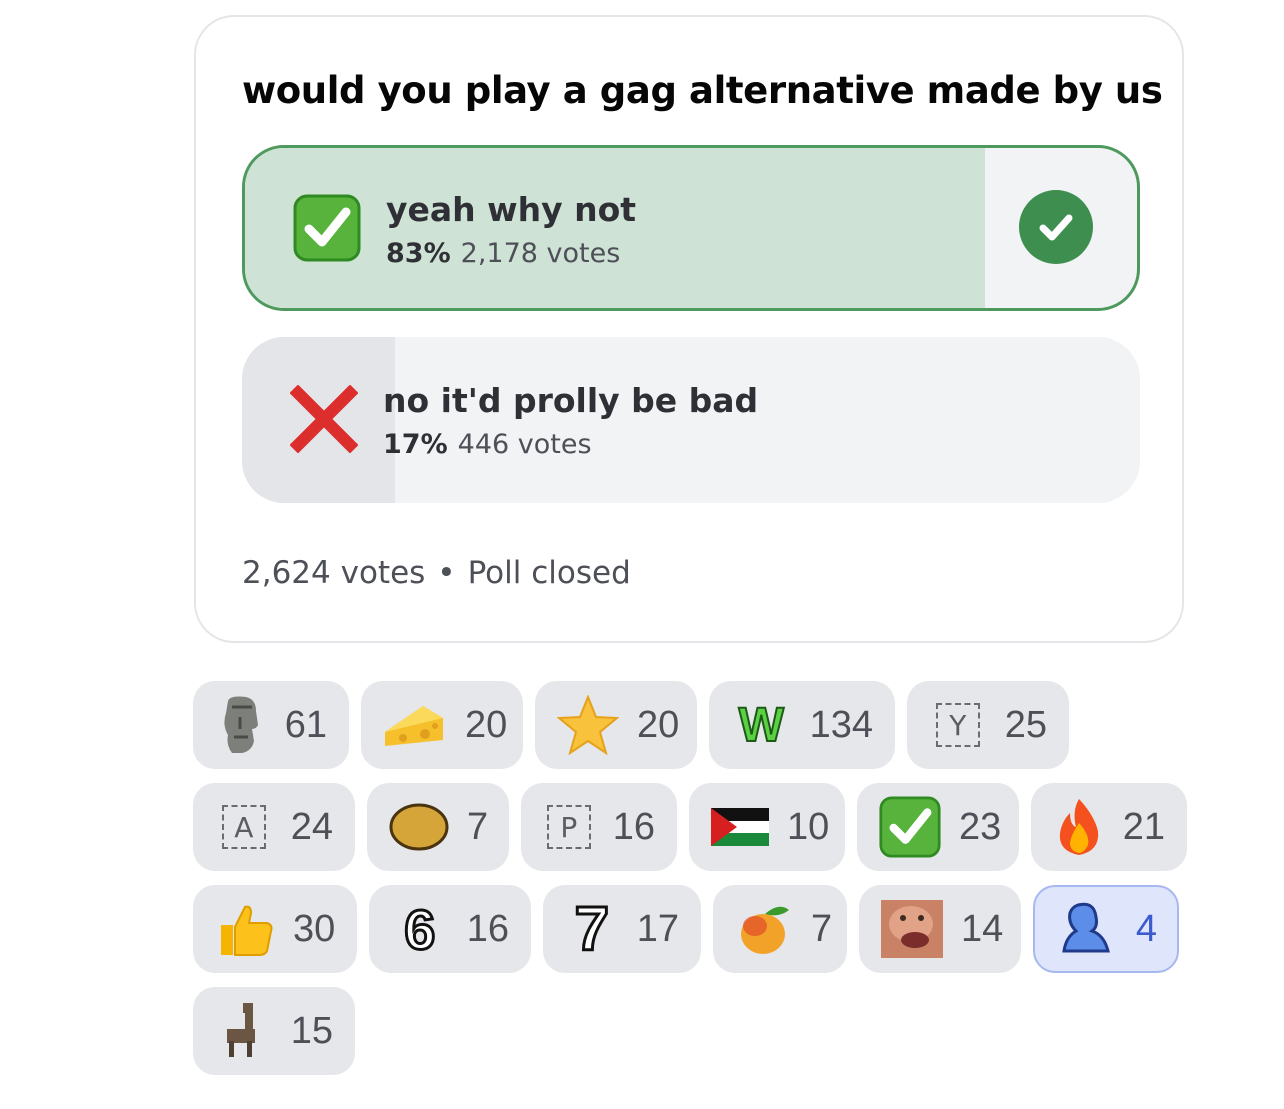  Describe the element at coordinates (450, 929) in the screenshot. I see `reaction-six: 6 16` at that location.